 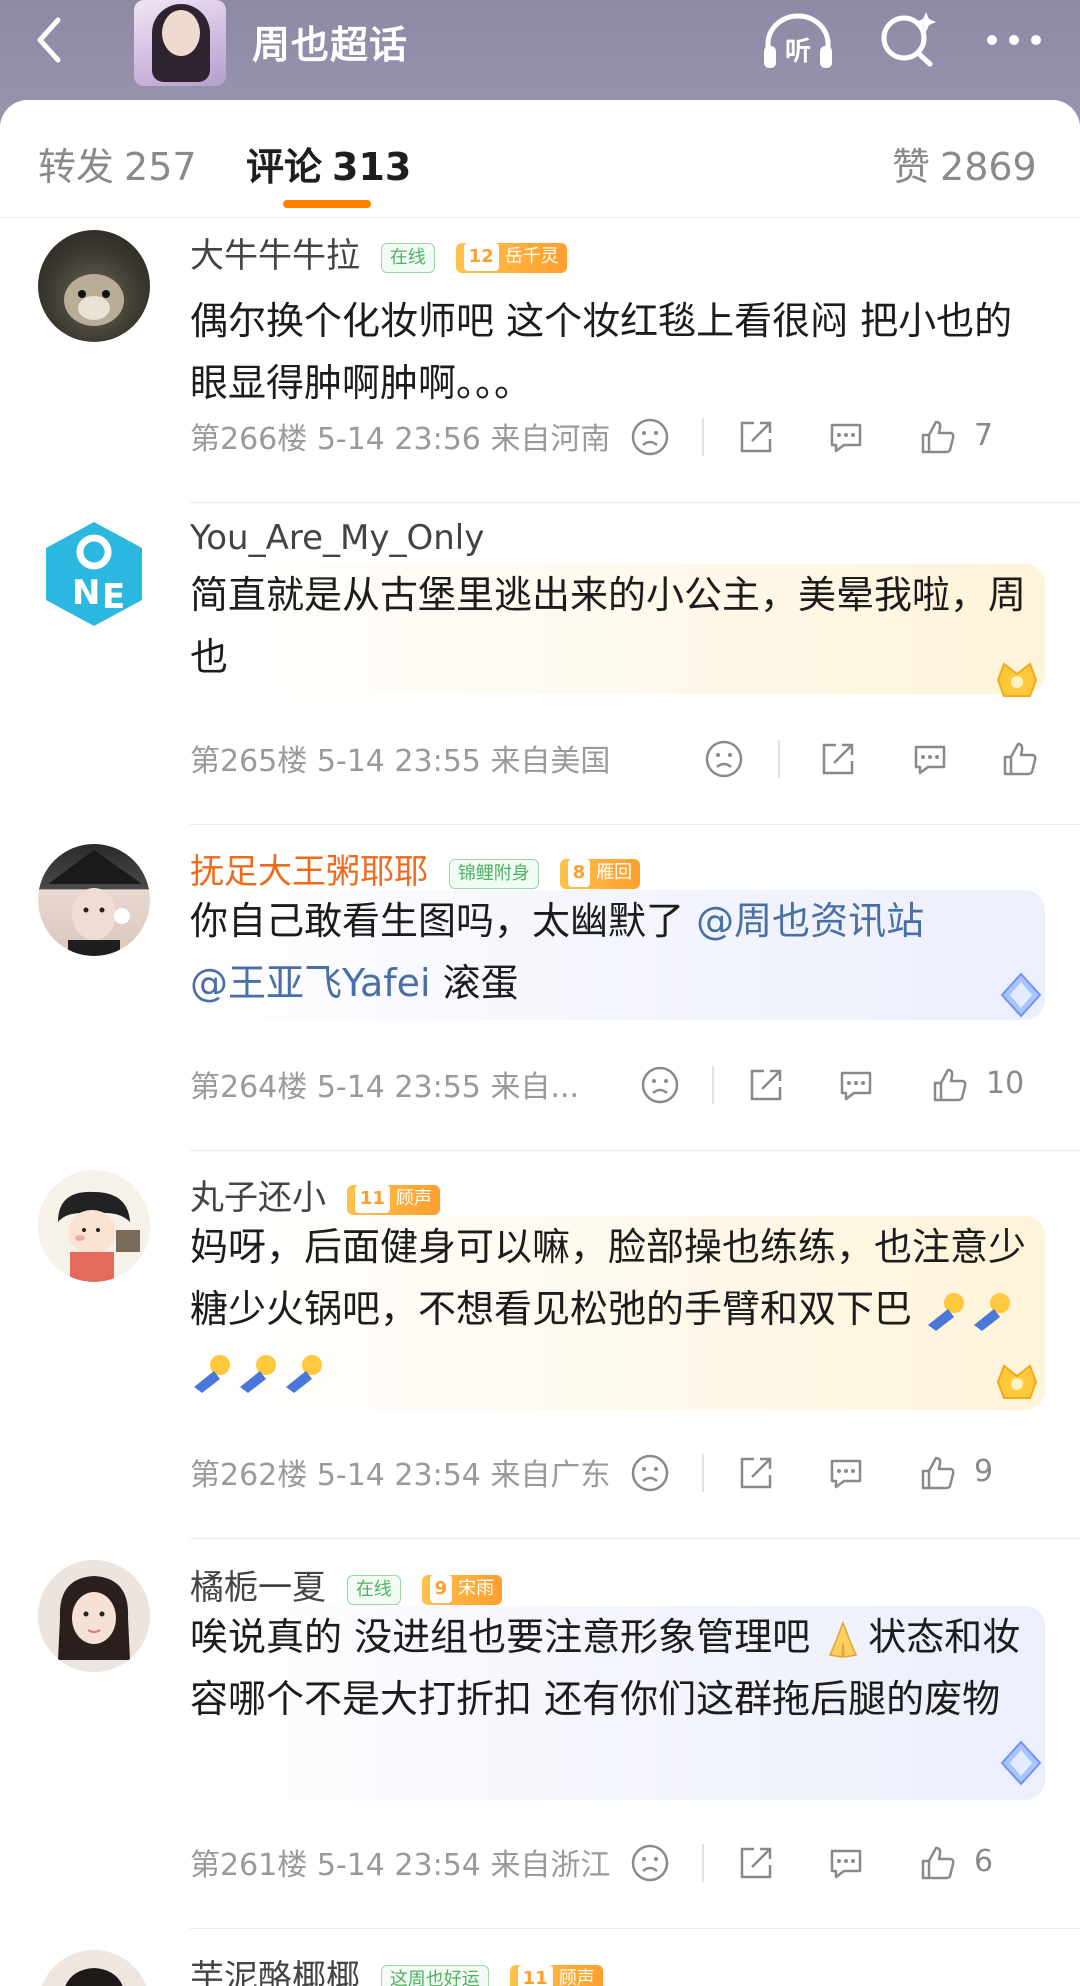 I want to click on comment-actions: 9, so click(x=835, y=1473).